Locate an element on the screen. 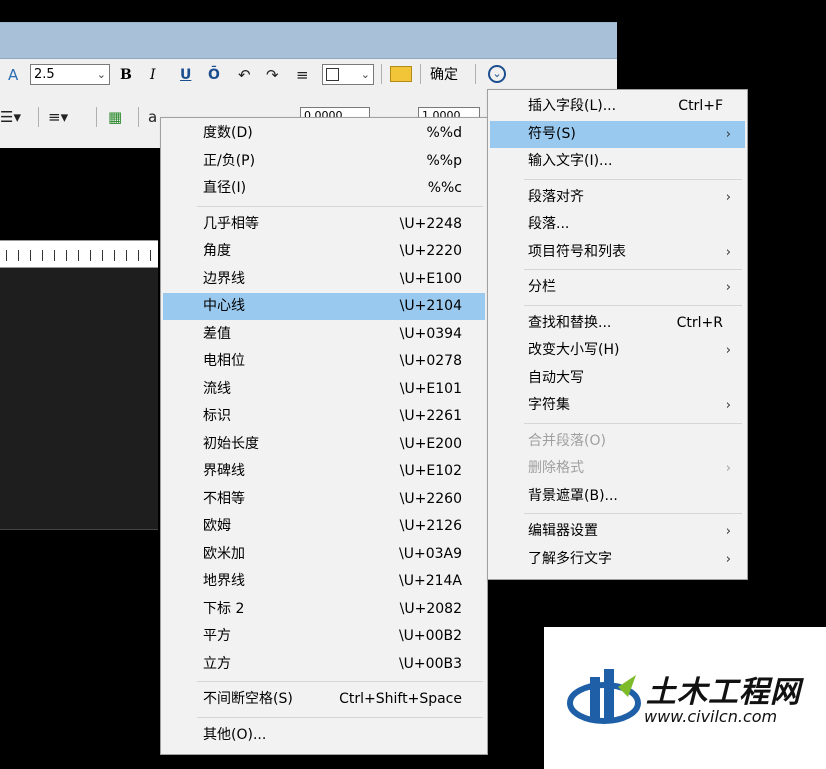 This screenshot has height=769, width=826. symbol-menu-item-code: \U+00B3 is located at coordinates (430, 663).